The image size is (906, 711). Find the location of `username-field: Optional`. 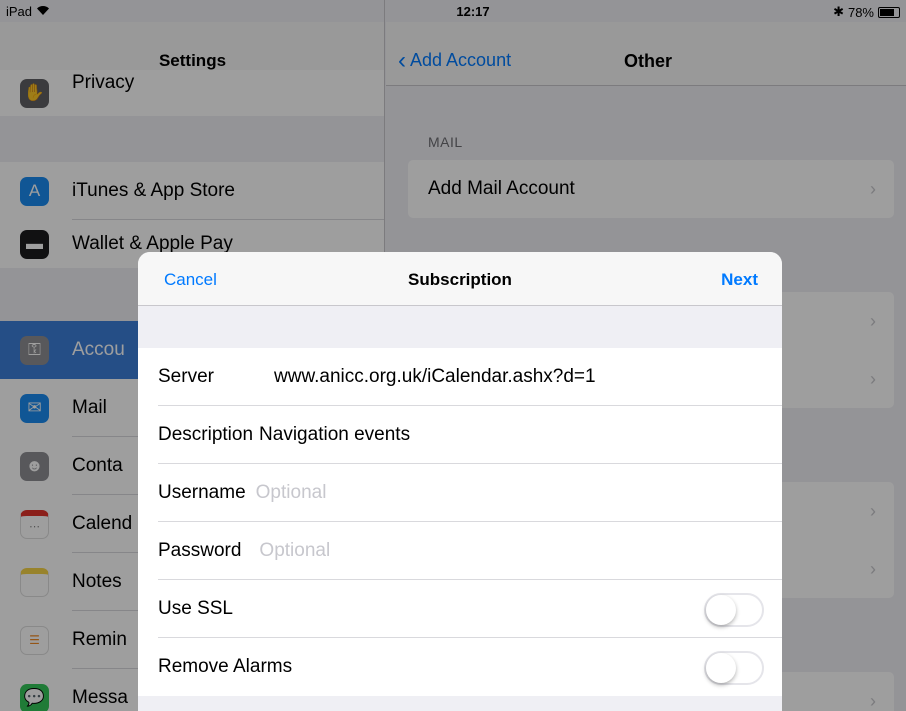

username-field: Optional is located at coordinates (291, 493).